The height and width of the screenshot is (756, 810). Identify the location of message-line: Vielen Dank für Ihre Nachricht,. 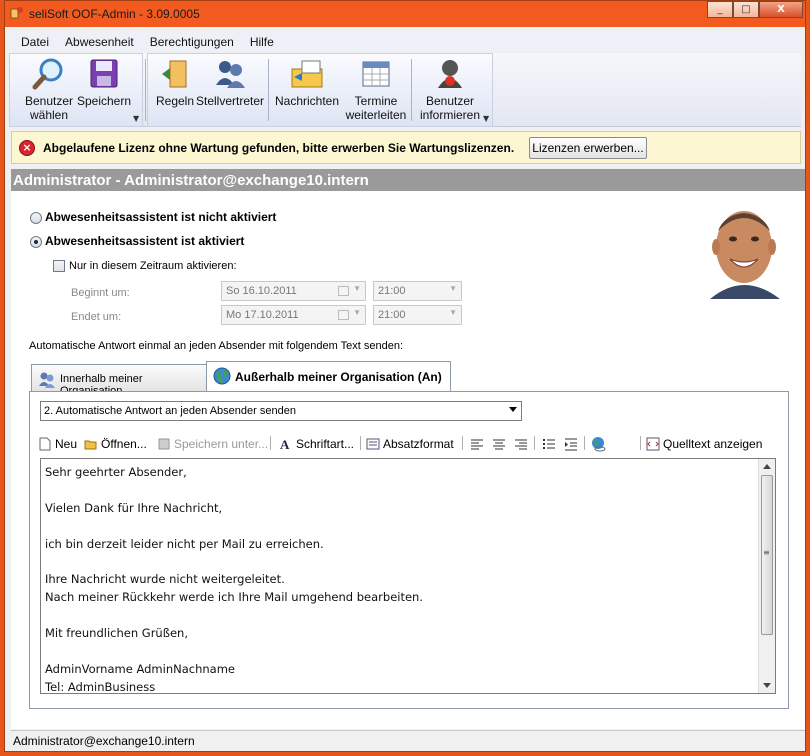
(134, 507).